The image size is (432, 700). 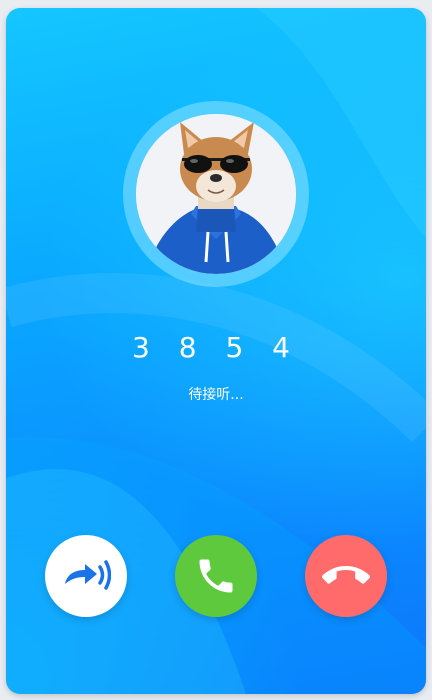 I want to click on answer-call-button, so click(x=216, y=576).